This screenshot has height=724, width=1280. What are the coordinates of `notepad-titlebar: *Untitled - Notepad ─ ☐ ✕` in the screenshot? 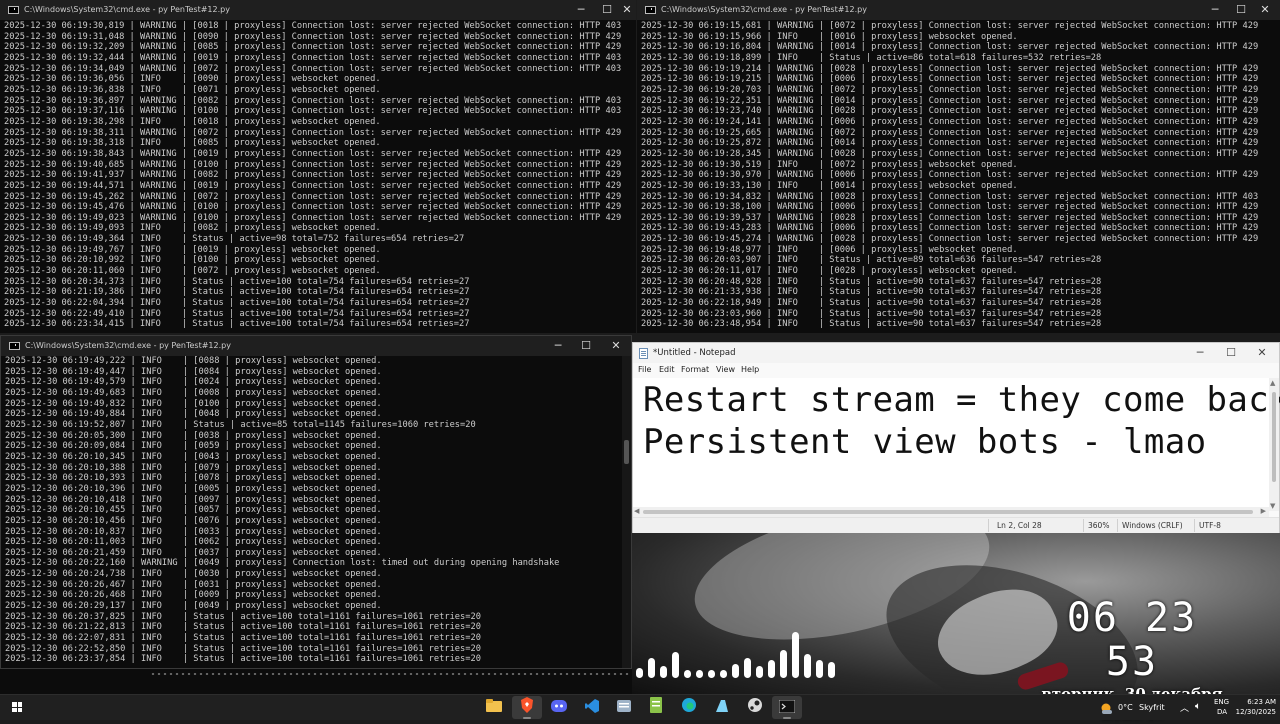 It's located at (956, 353).